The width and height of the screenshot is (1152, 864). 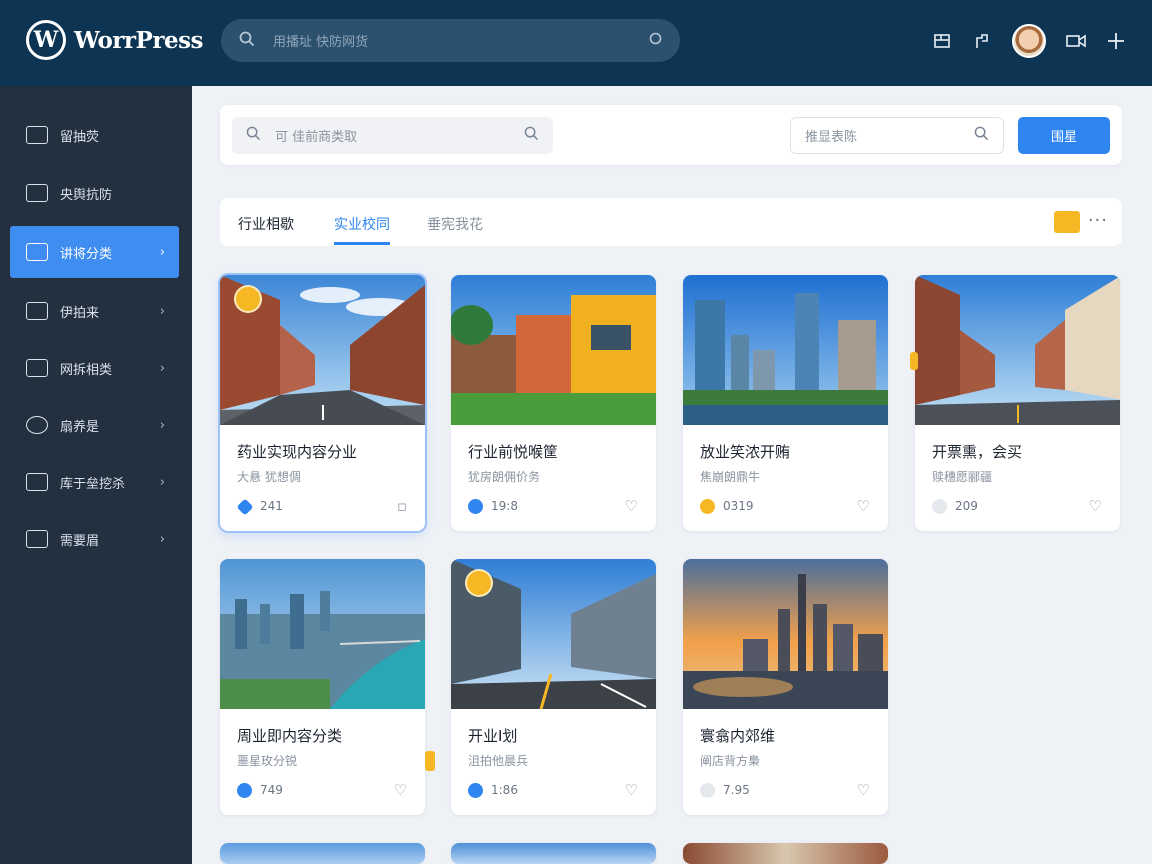 I want to click on sidebar-item-label: 央舆抗防, so click(x=86, y=195).